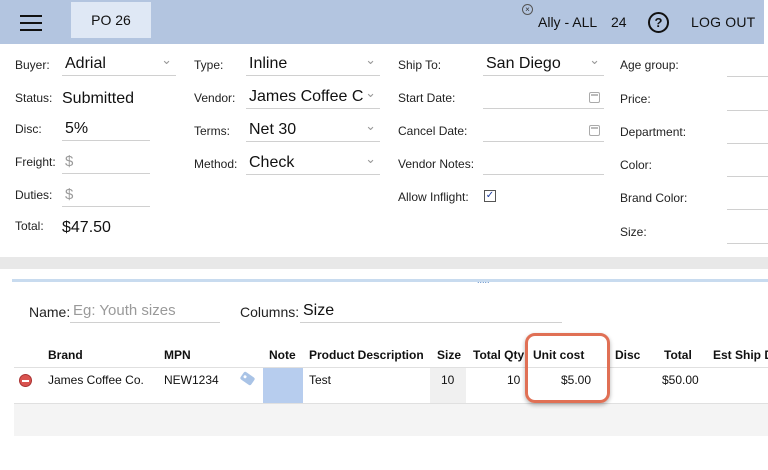 The height and width of the screenshot is (470, 768). I want to click on name-input: Eg: Youth sizes, so click(145, 312).